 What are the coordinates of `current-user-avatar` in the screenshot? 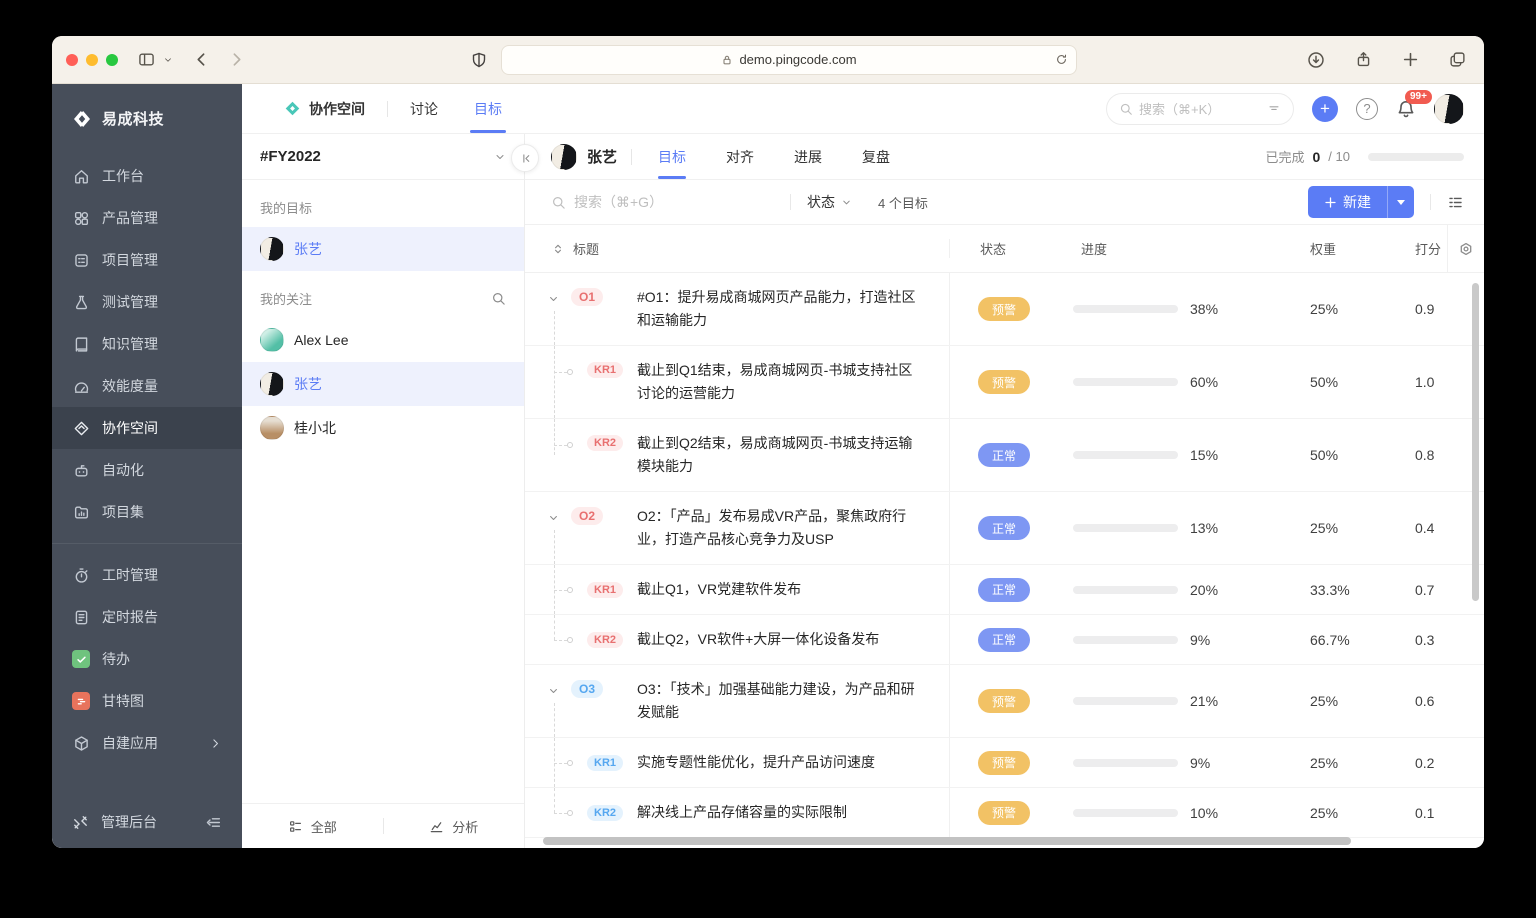 It's located at (1449, 108).